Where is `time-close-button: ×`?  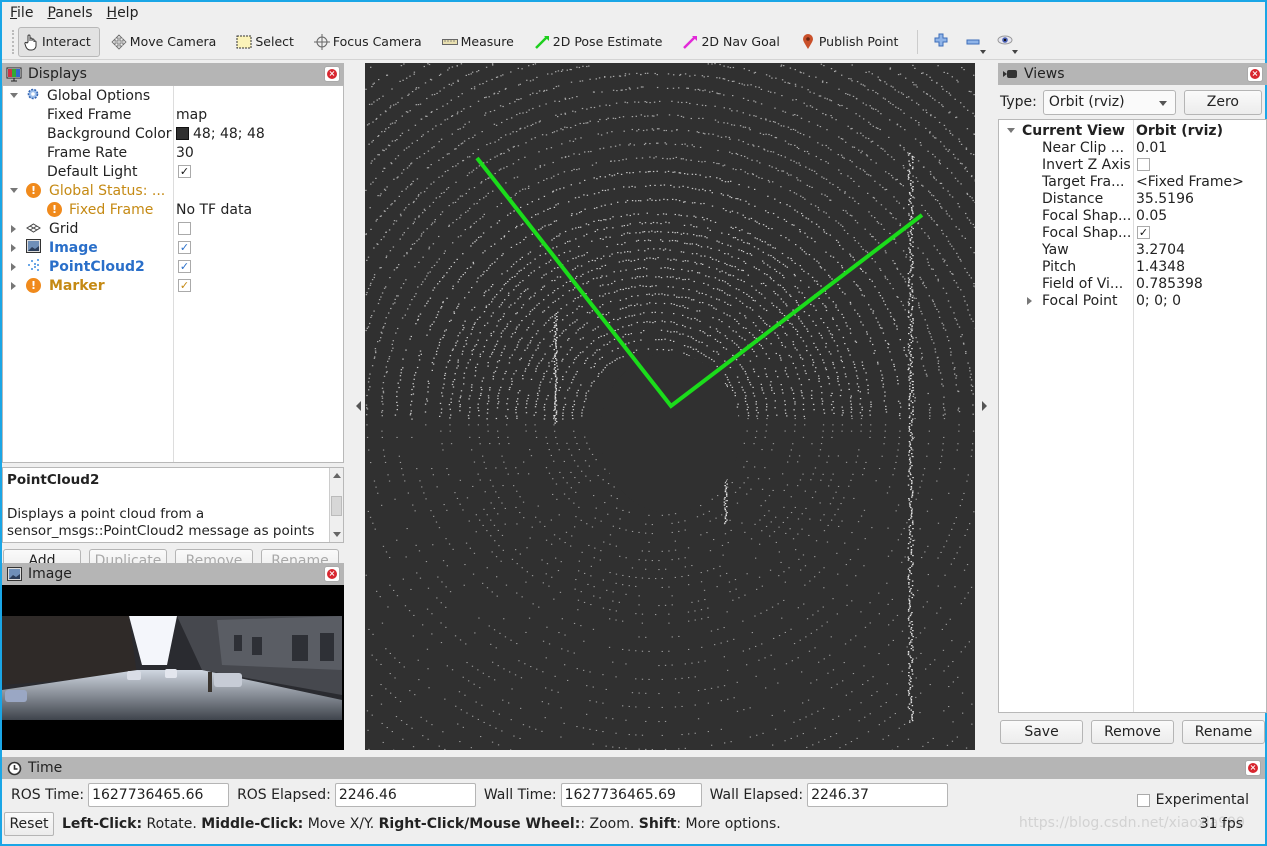
time-close-button: × is located at coordinates (1253, 768).